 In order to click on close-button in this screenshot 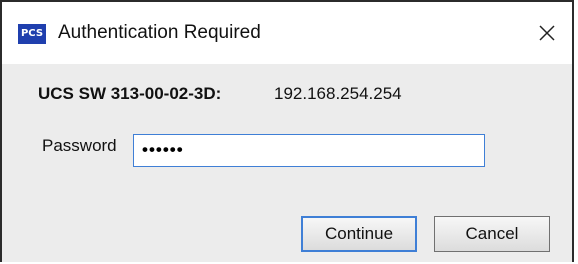, I will do `click(547, 33)`.